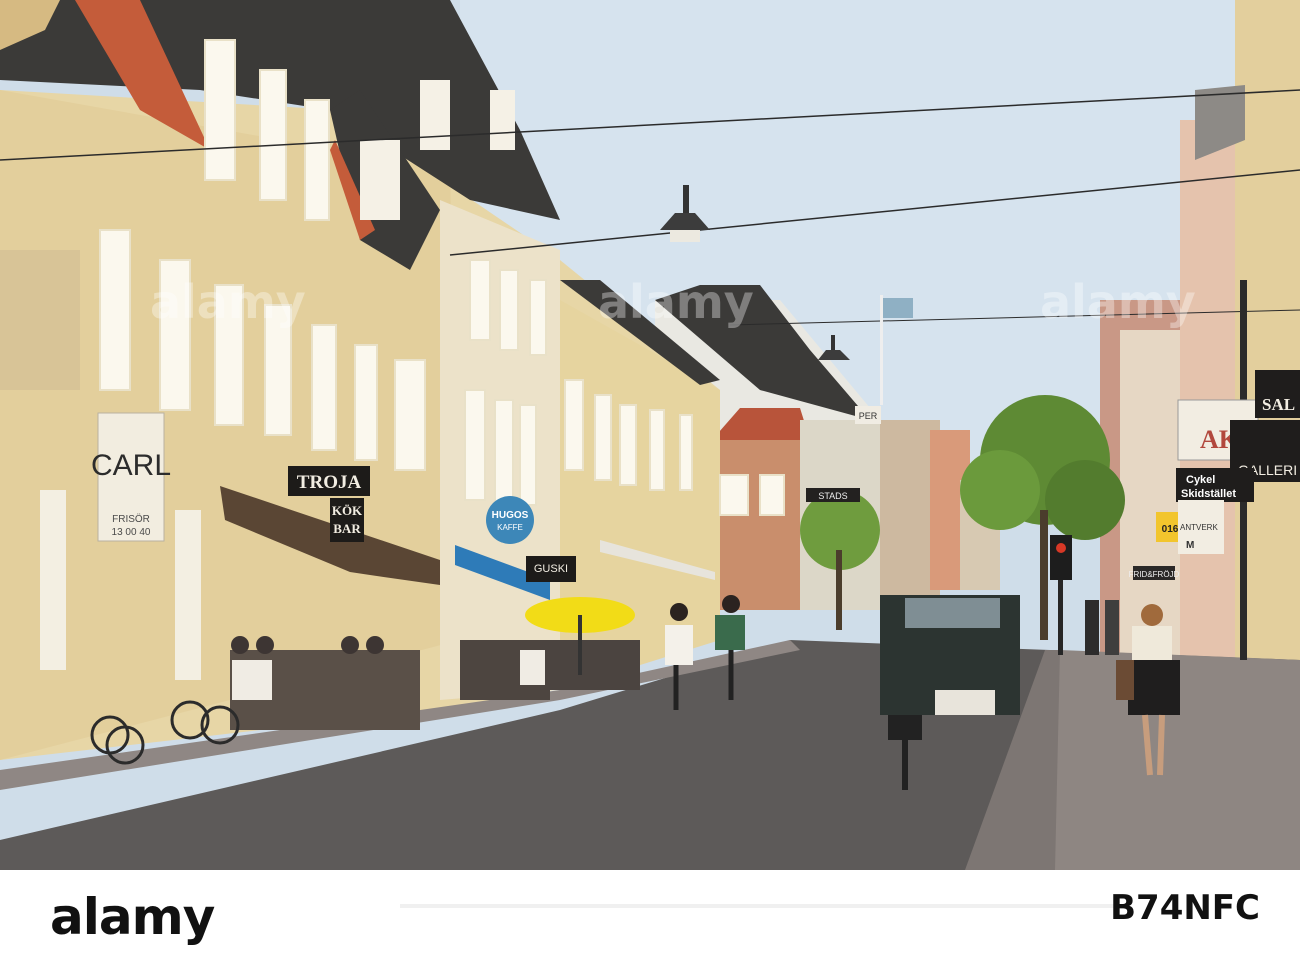  Describe the element at coordinates (131, 519) in the screenshot. I see `sign-carl-sub1: FRISÖR` at that location.